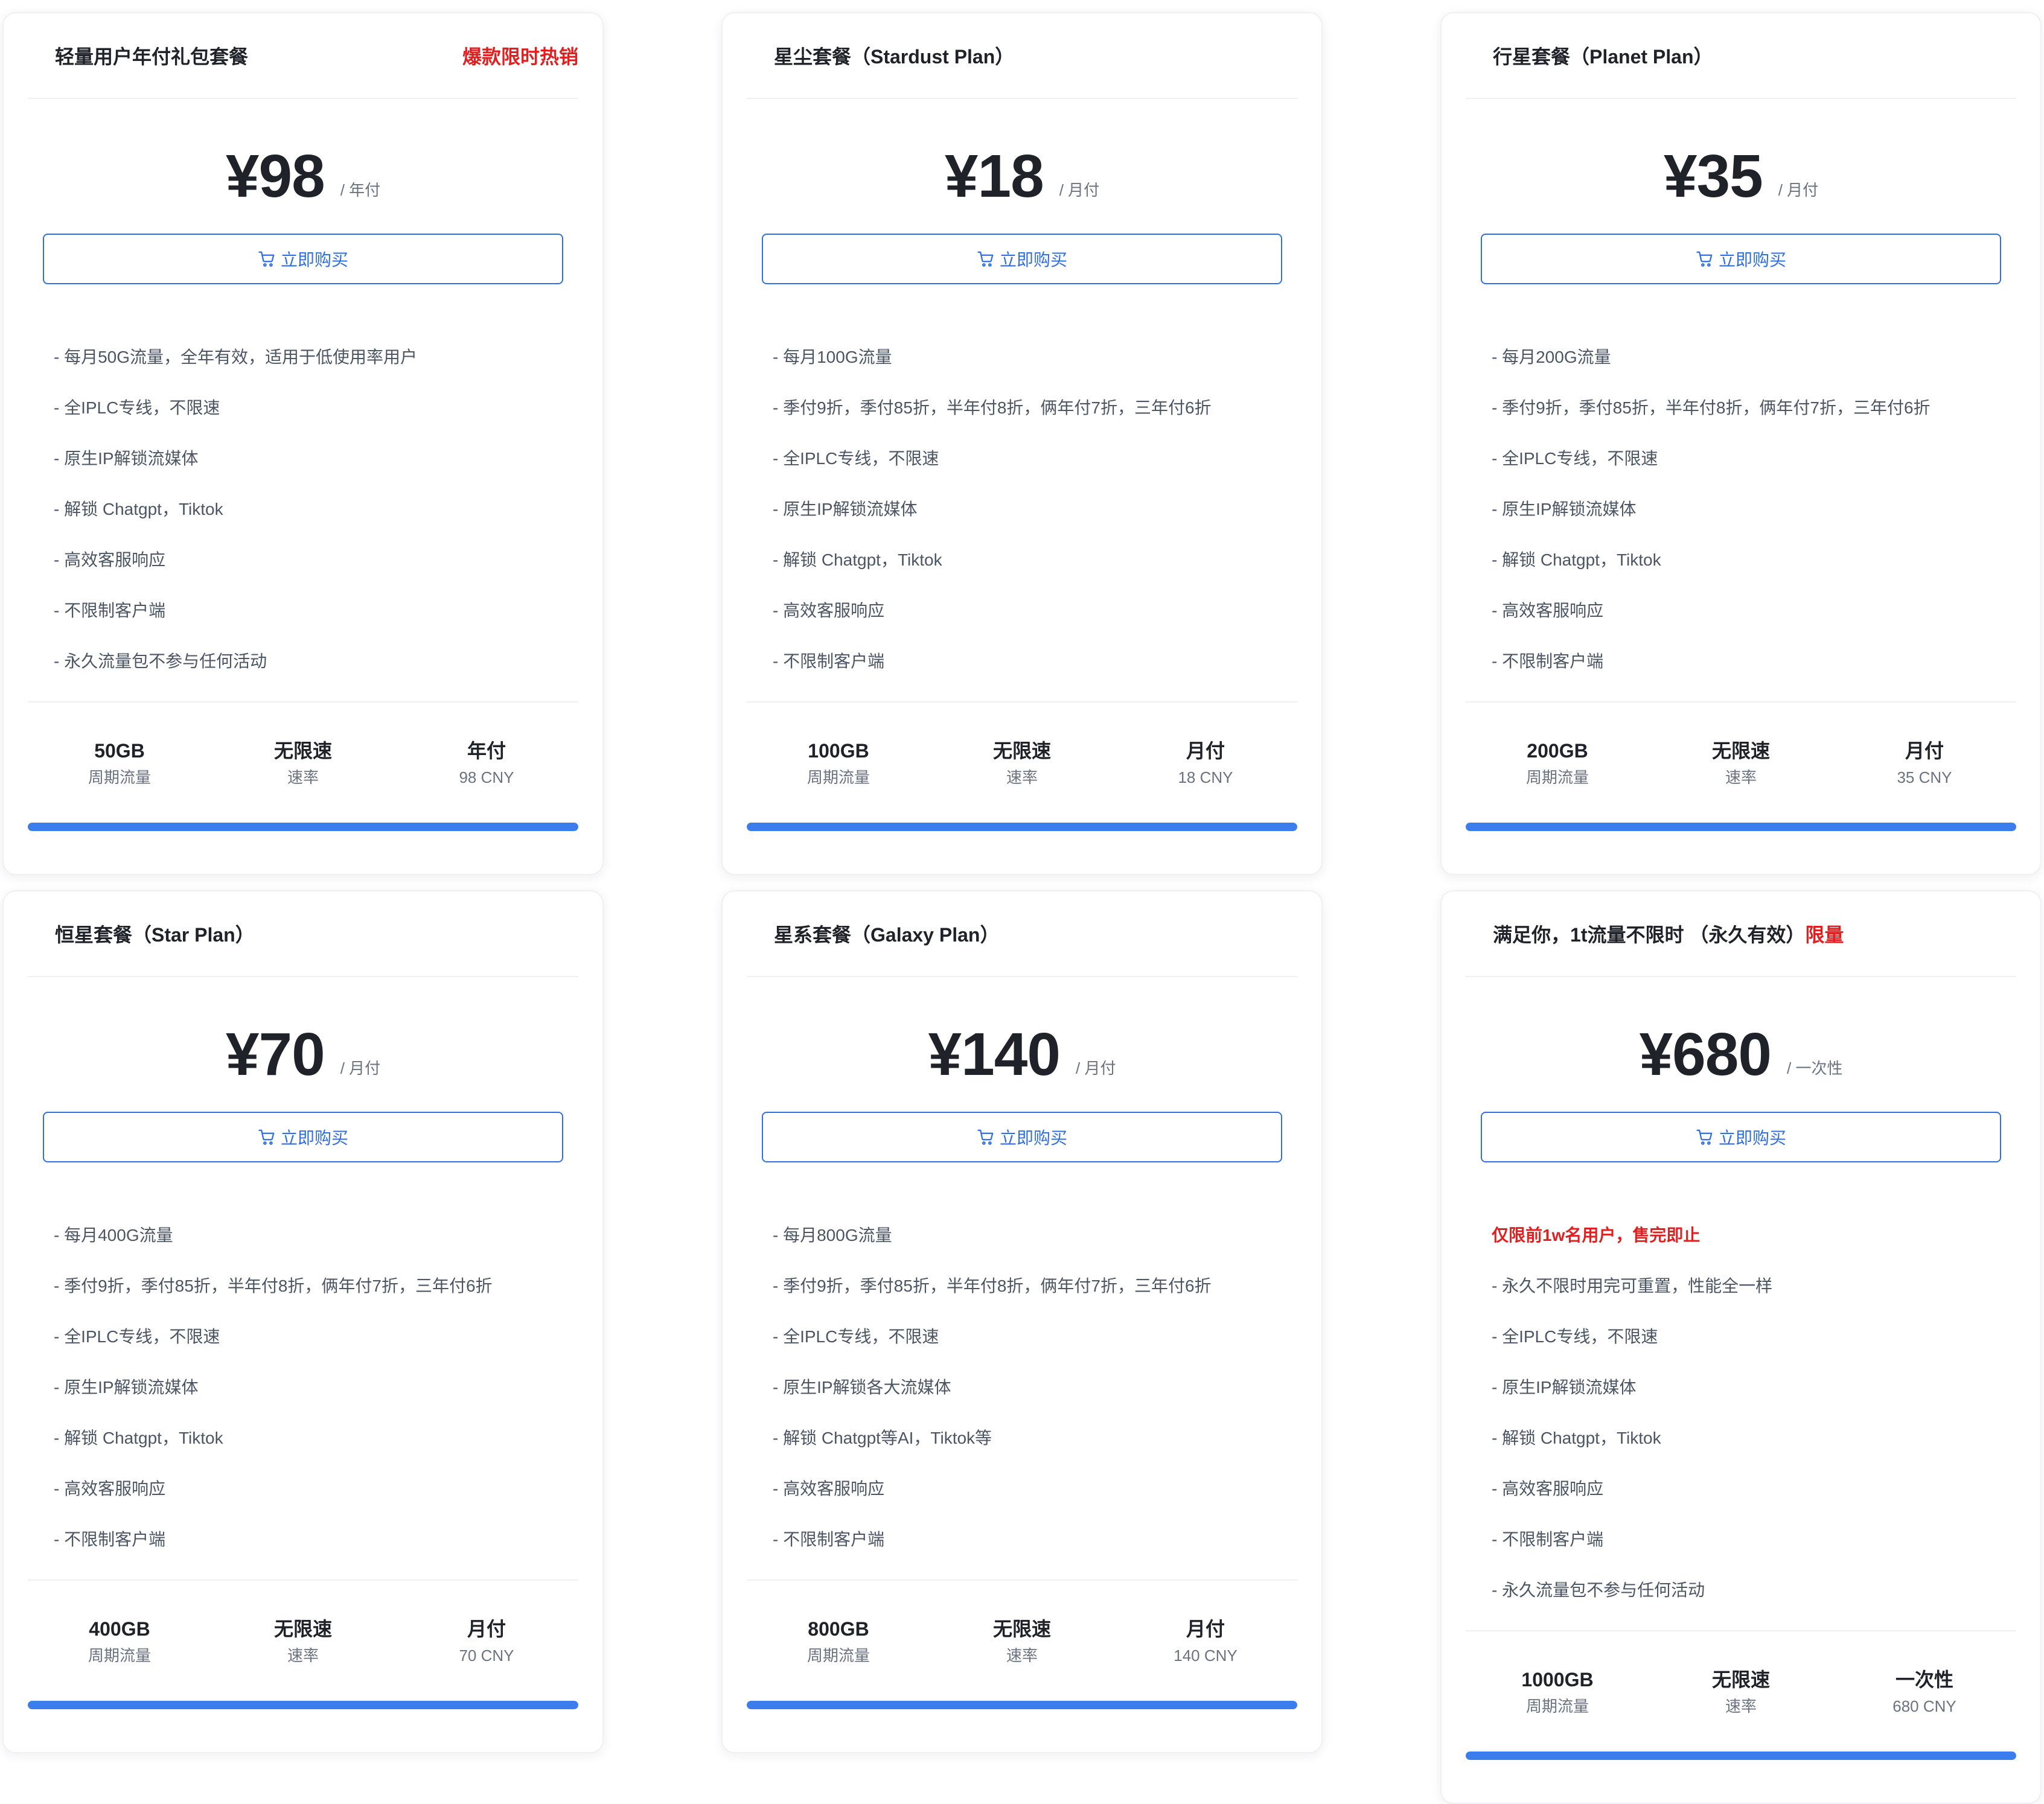 Image resolution: width=2044 pixels, height=1804 pixels. What do you see at coordinates (275, 1055) in the screenshot?
I see `plan-price: ¥70` at bounding box center [275, 1055].